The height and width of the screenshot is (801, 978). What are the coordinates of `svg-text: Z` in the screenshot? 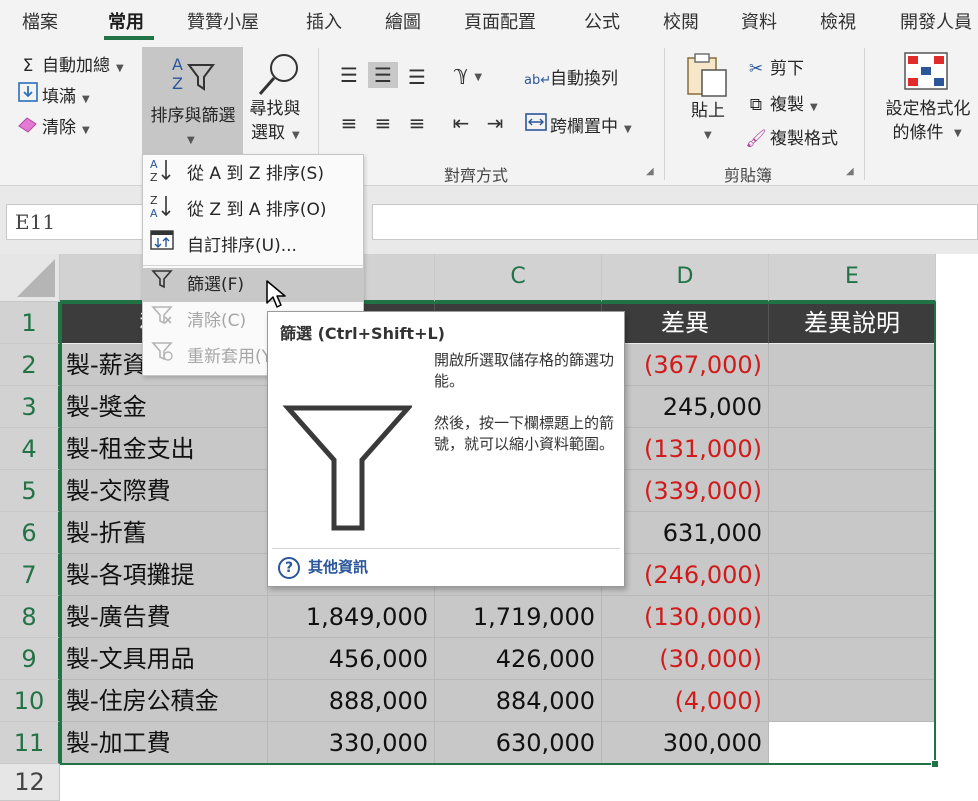 It's located at (177, 83).